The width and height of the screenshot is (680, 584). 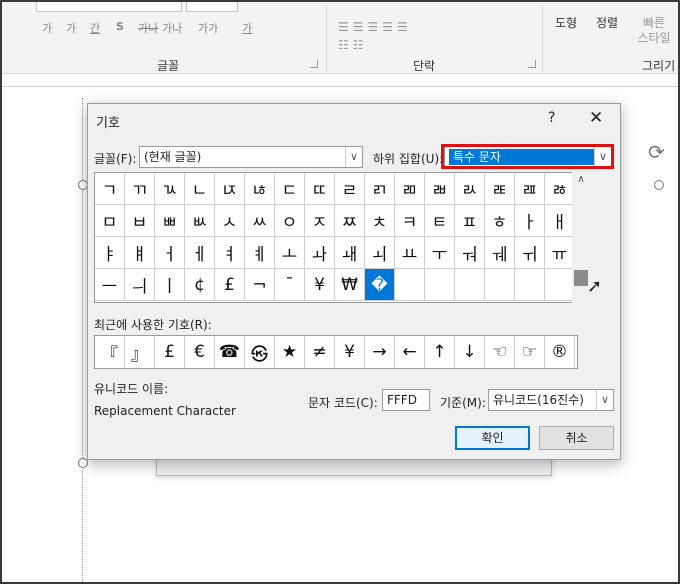 I want to click on recent-symbol-cell: 』, so click(x=140, y=352).